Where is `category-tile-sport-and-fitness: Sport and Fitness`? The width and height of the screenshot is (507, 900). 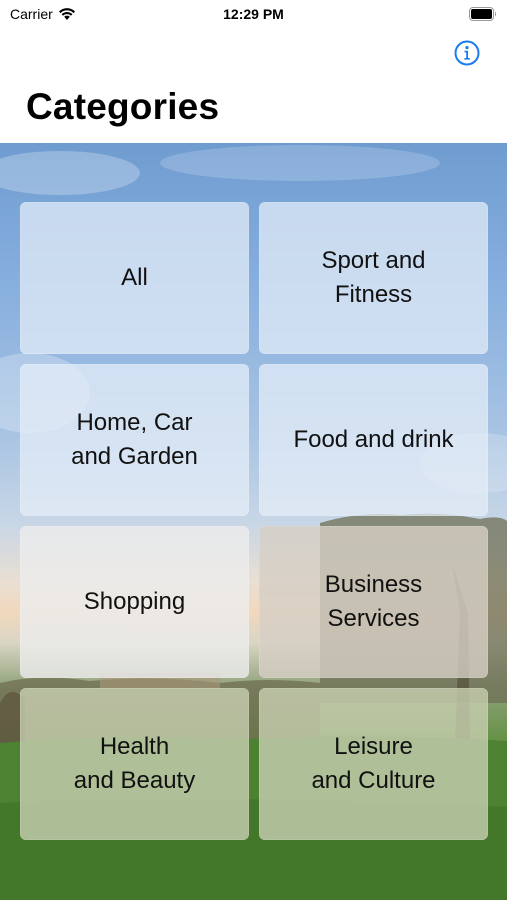 category-tile-sport-and-fitness: Sport and Fitness is located at coordinates (373, 278).